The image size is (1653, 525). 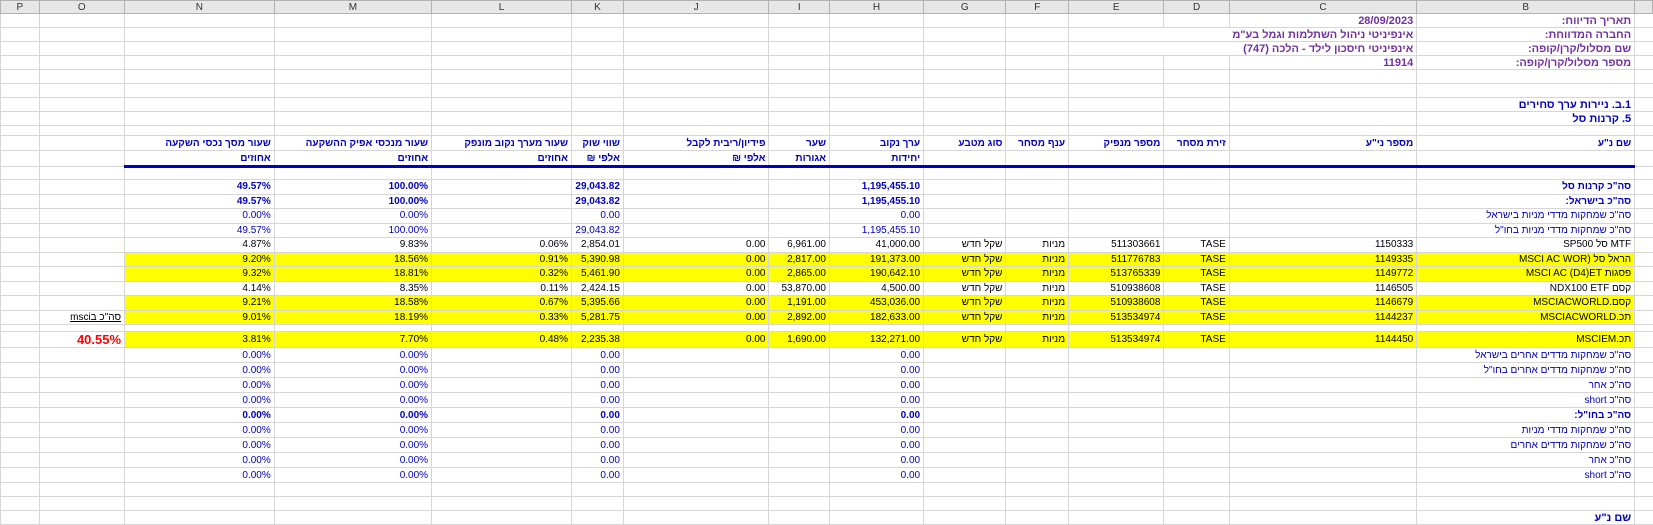 I want to click on cell-C-r22: 1144237, so click(x=1322, y=317).